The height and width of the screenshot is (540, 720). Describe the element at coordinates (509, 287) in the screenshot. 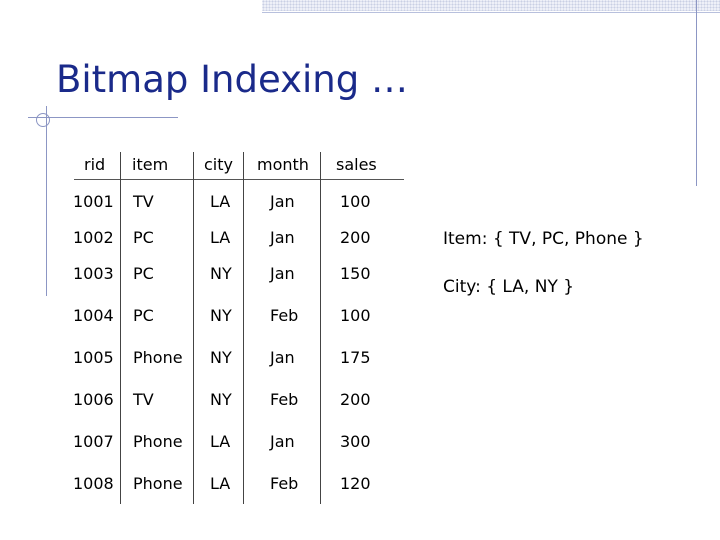

I see `city-domain-note: City: { LA, NY }` at that location.